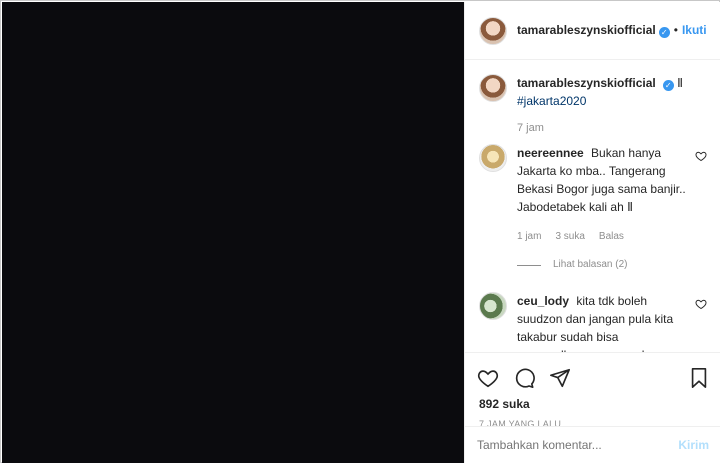  Describe the element at coordinates (693, 445) in the screenshot. I see `send-comment-button: Kirim` at that location.